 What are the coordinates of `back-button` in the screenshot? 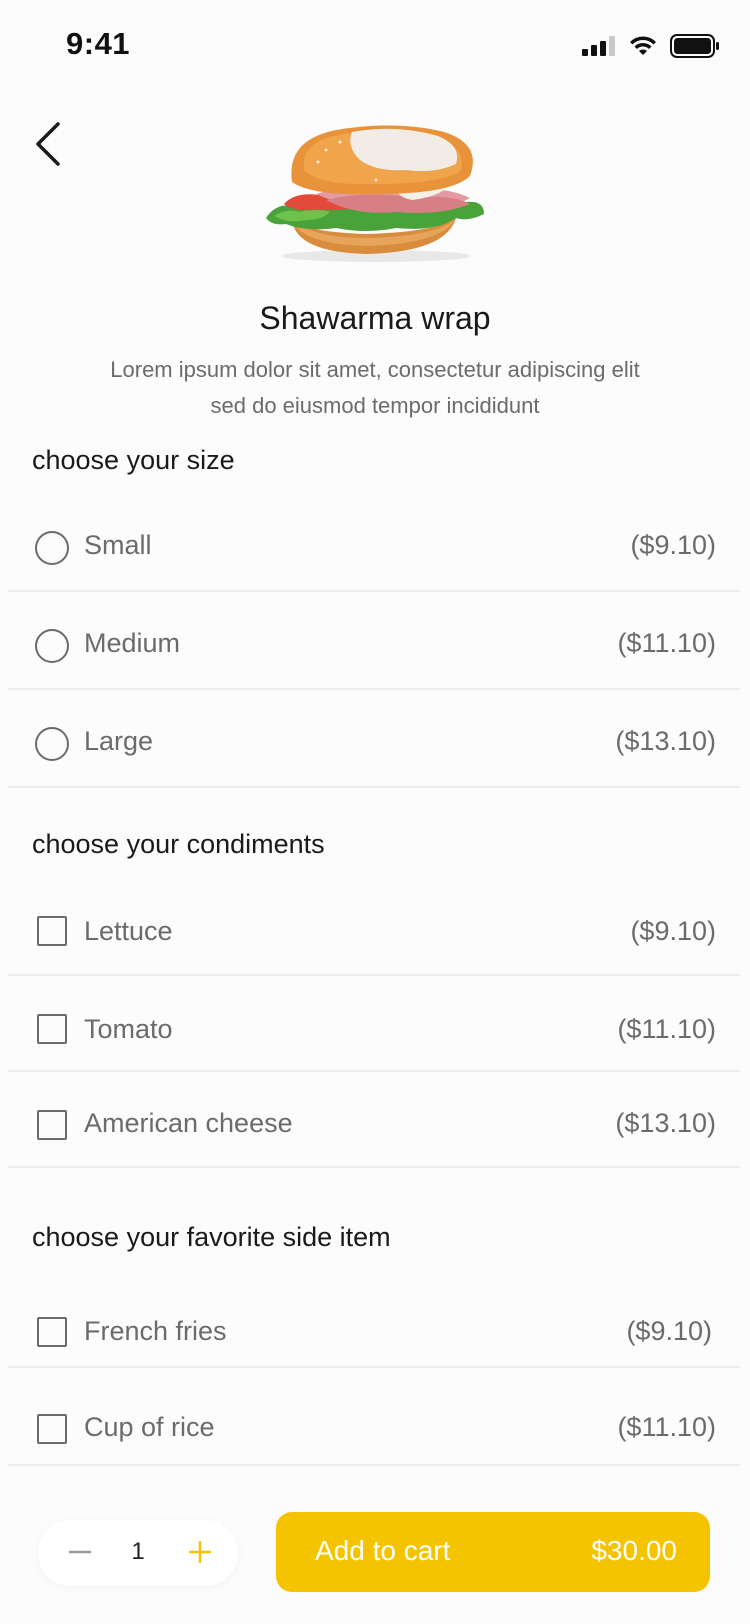 It's located at (50, 144).